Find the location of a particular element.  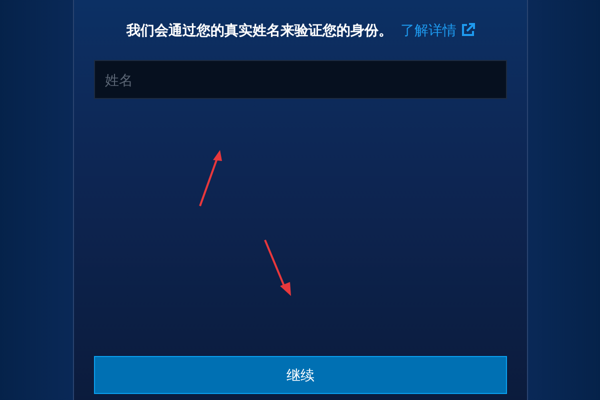

learn-more-link: 了解详情 is located at coordinates (437, 30).